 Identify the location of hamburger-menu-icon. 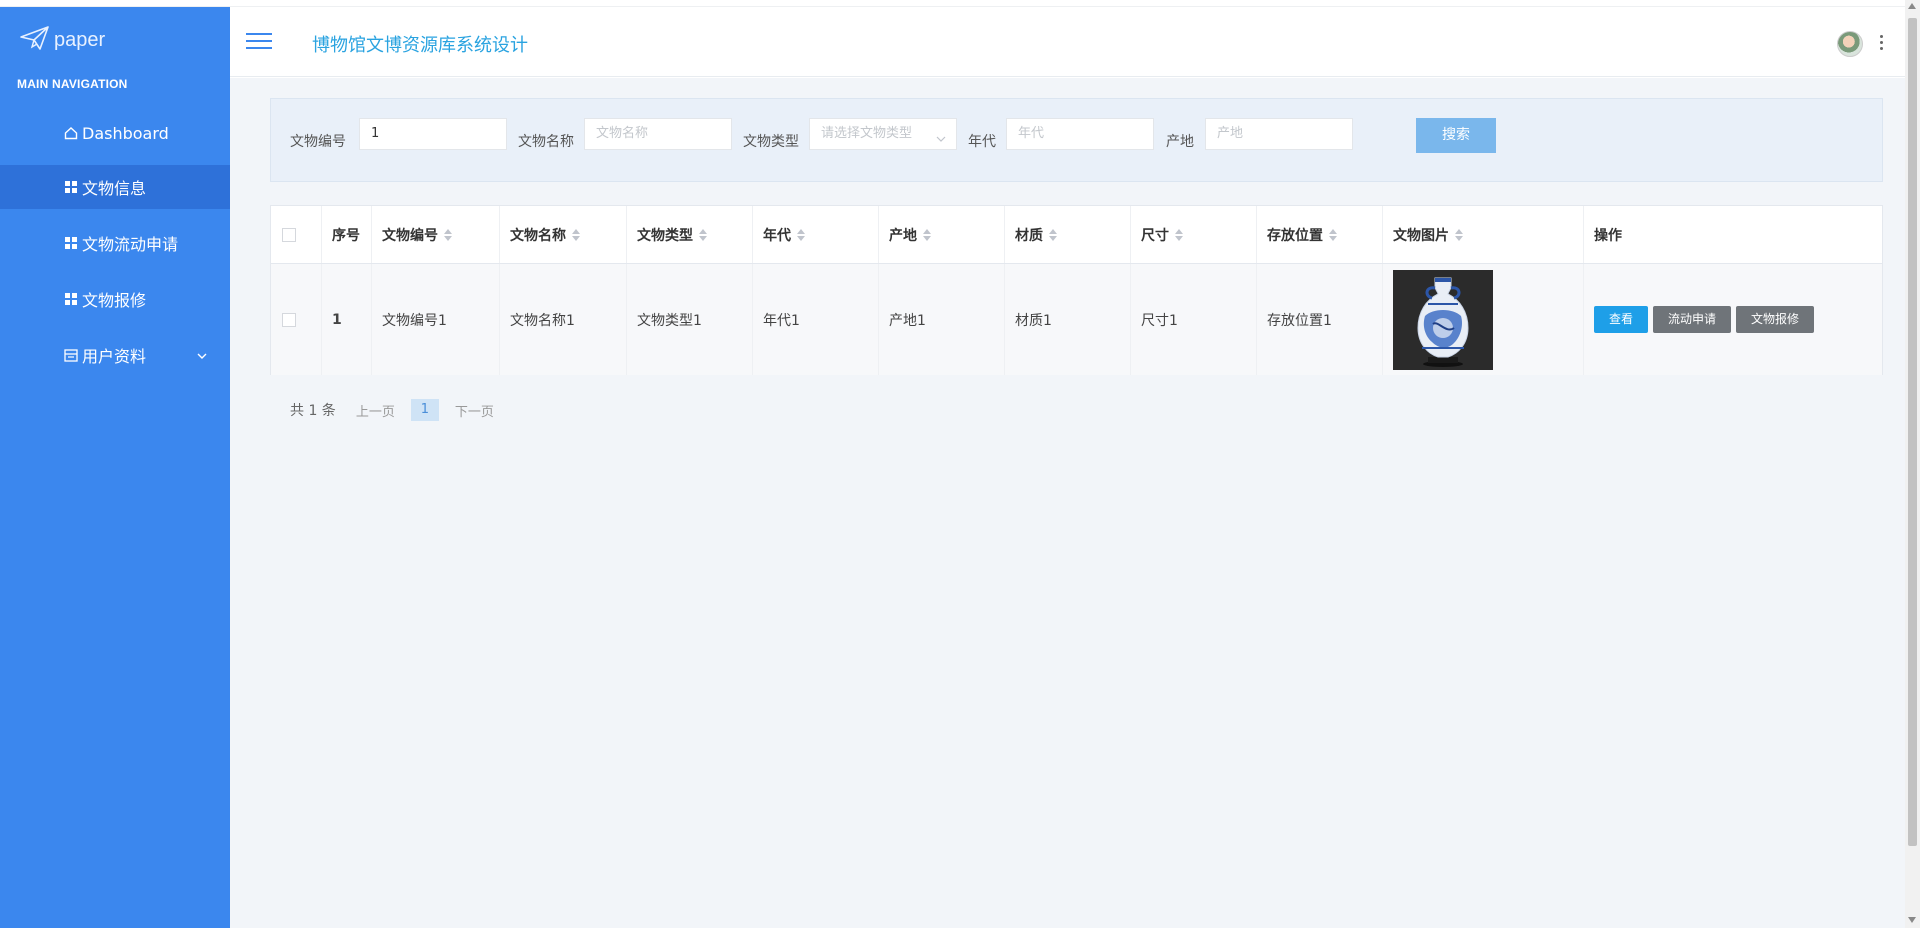
(259, 42).